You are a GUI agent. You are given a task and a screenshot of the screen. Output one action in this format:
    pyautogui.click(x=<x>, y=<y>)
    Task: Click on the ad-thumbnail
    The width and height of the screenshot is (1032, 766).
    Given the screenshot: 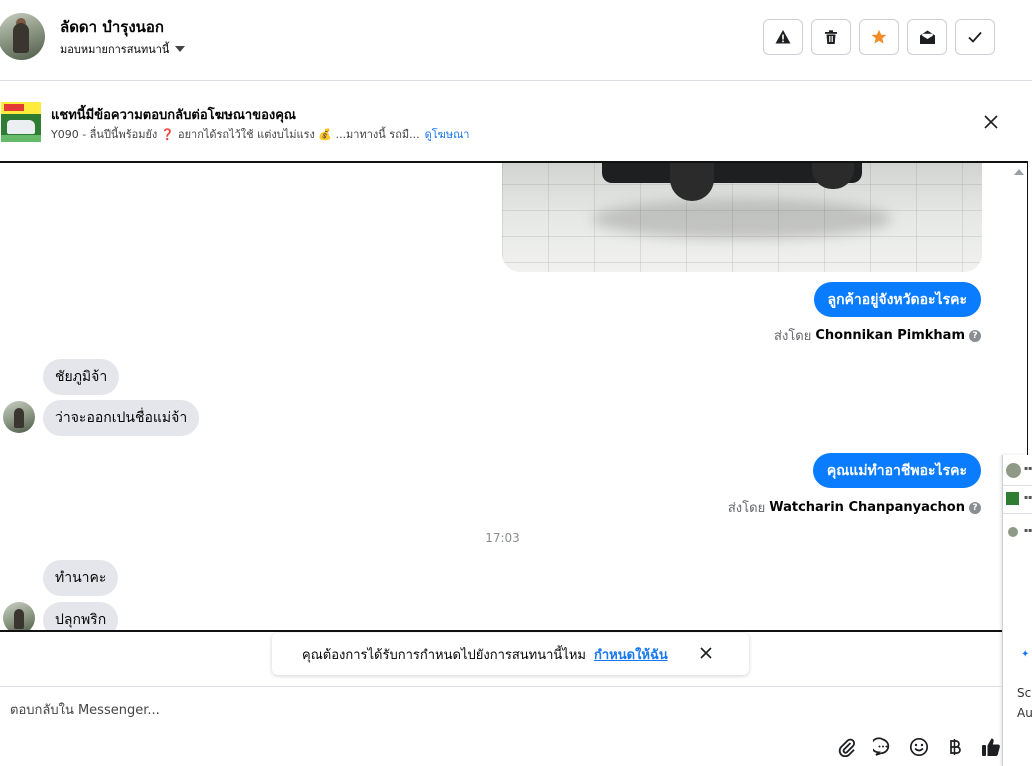 What is the action you would take?
    pyautogui.click(x=21, y=122)
    